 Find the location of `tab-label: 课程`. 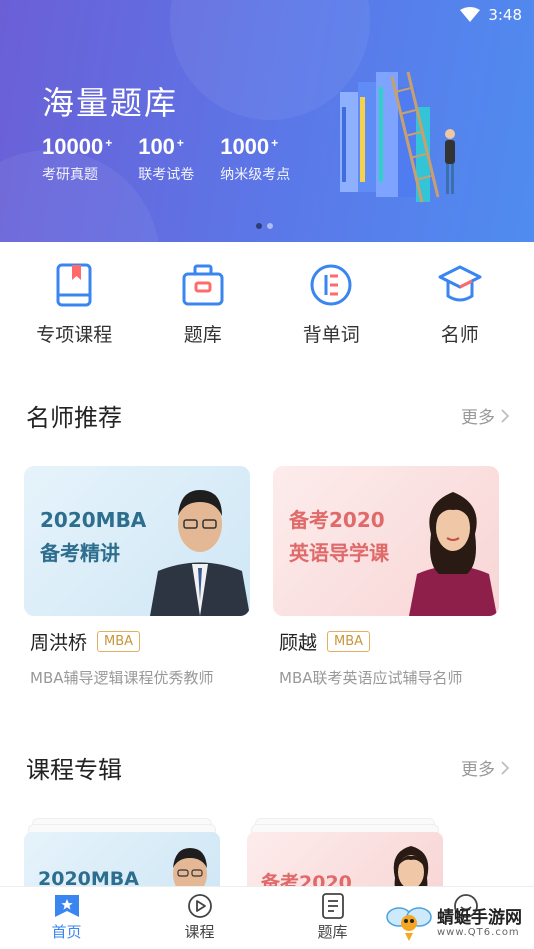

tab-label: 课程 is located at coordinates (199, 932).